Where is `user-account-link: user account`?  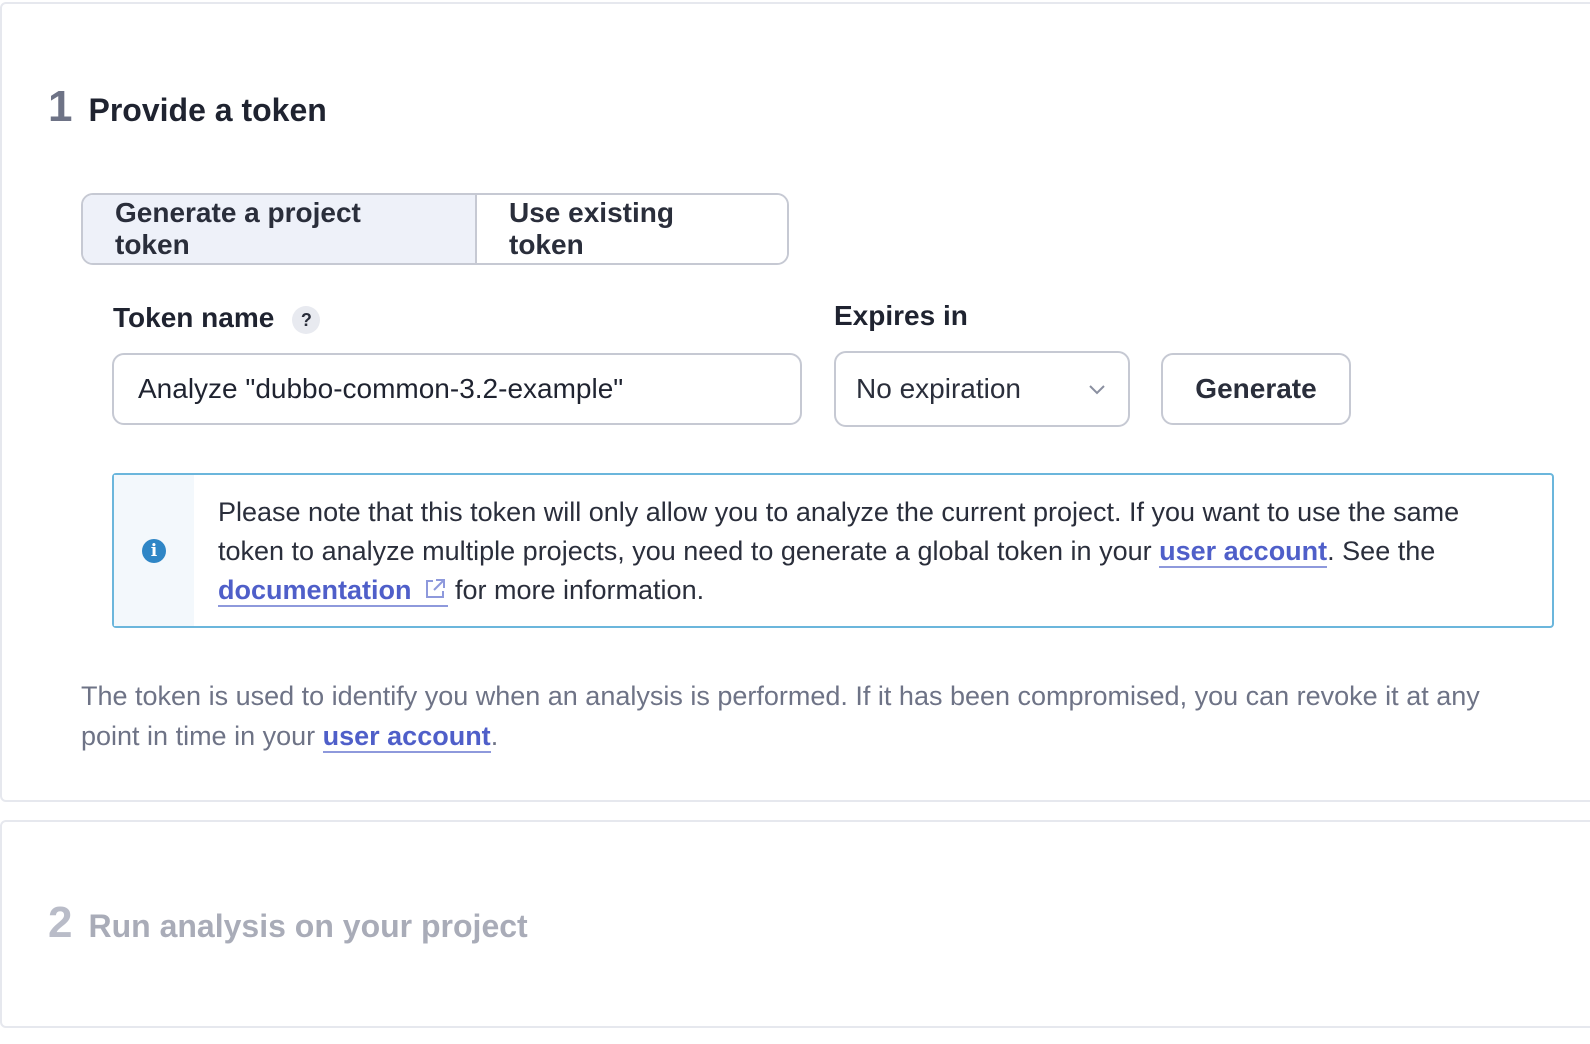 user-account-link: user account is located at coordinates (1243, 552).